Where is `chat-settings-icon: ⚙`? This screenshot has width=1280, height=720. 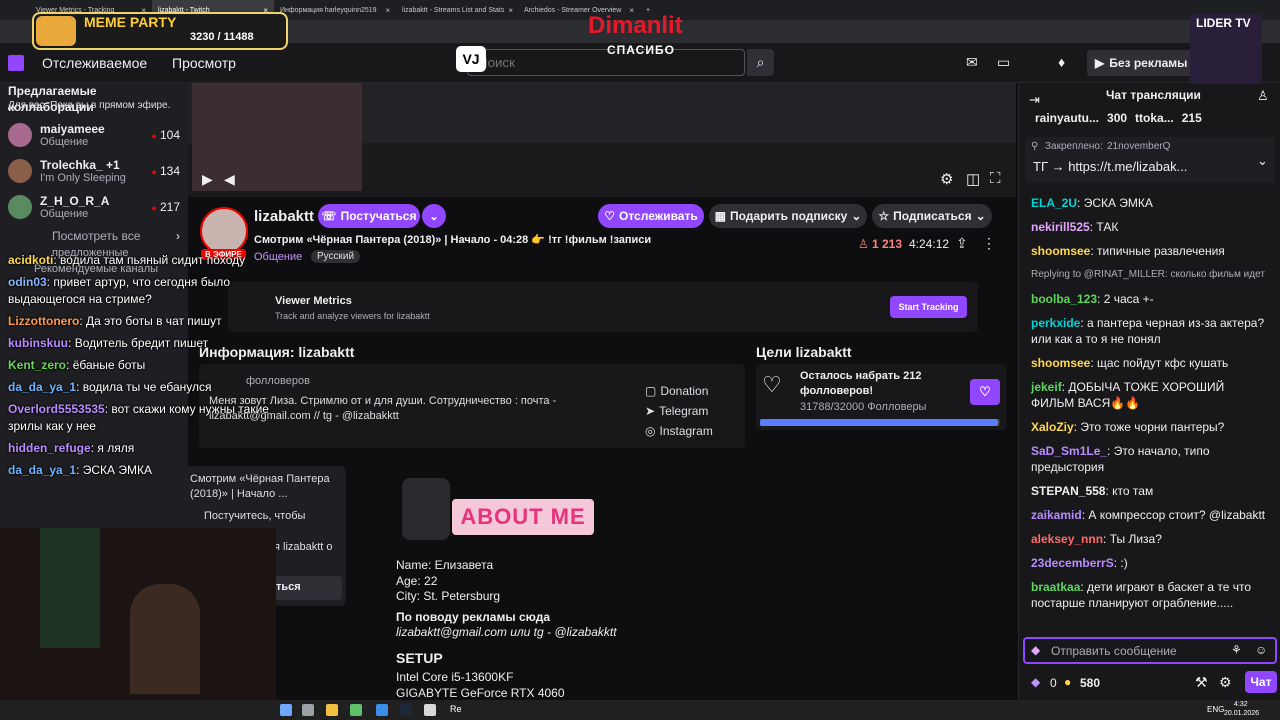
chat-settings-icon: ⚙ is located at coordinates (1225, 682).